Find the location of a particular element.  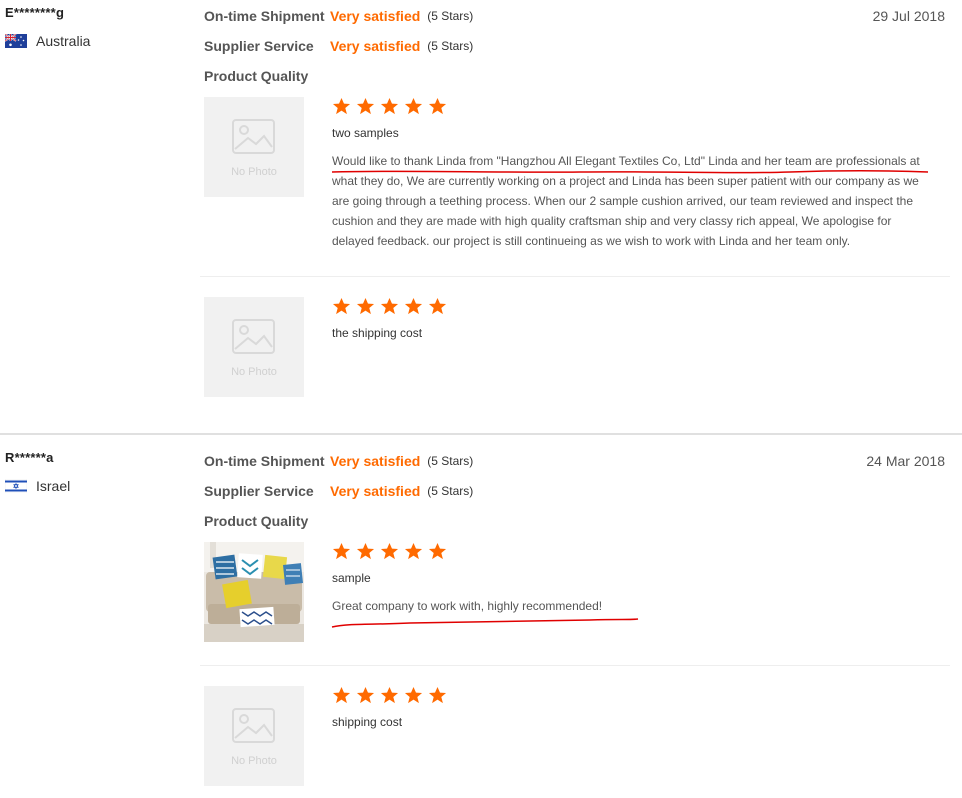

review-item: No Photo shipping cost is located at coordinates (577, 736).